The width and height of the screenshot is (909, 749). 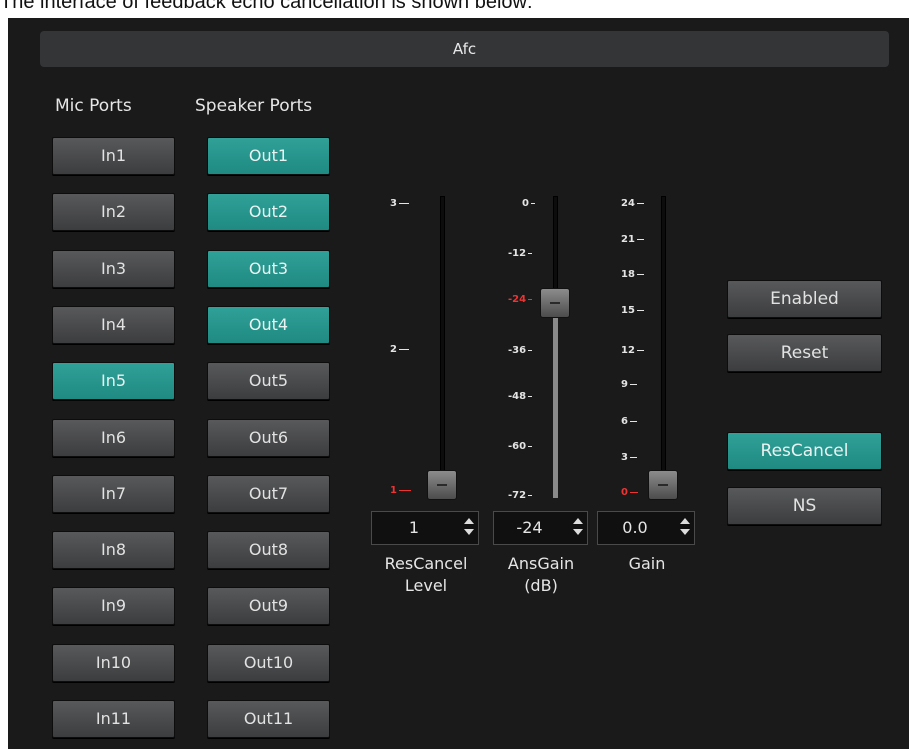 What do you see at coordinates (399, 349) in the screenshot?
I see `rescancel-tick: 2` at bounding box center [399, 349].